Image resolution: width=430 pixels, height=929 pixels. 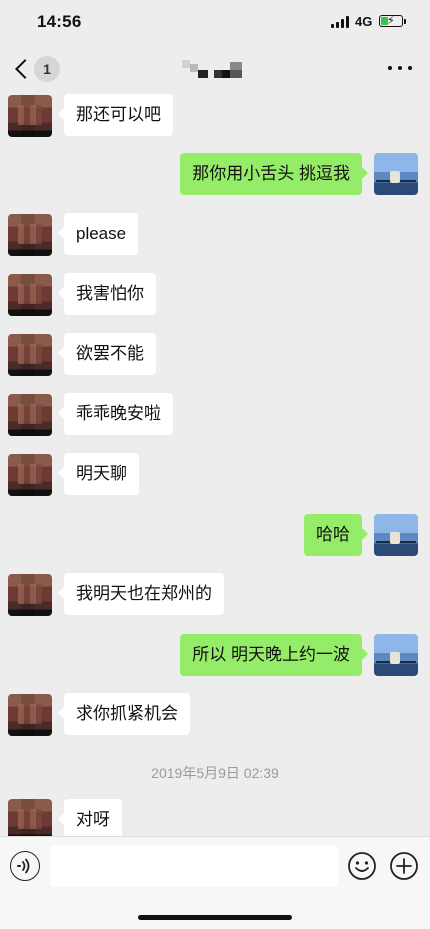 What do you see at coordinates (194, 866) in the screenshot?
I see `message-input` at bounding box center [194, 866].